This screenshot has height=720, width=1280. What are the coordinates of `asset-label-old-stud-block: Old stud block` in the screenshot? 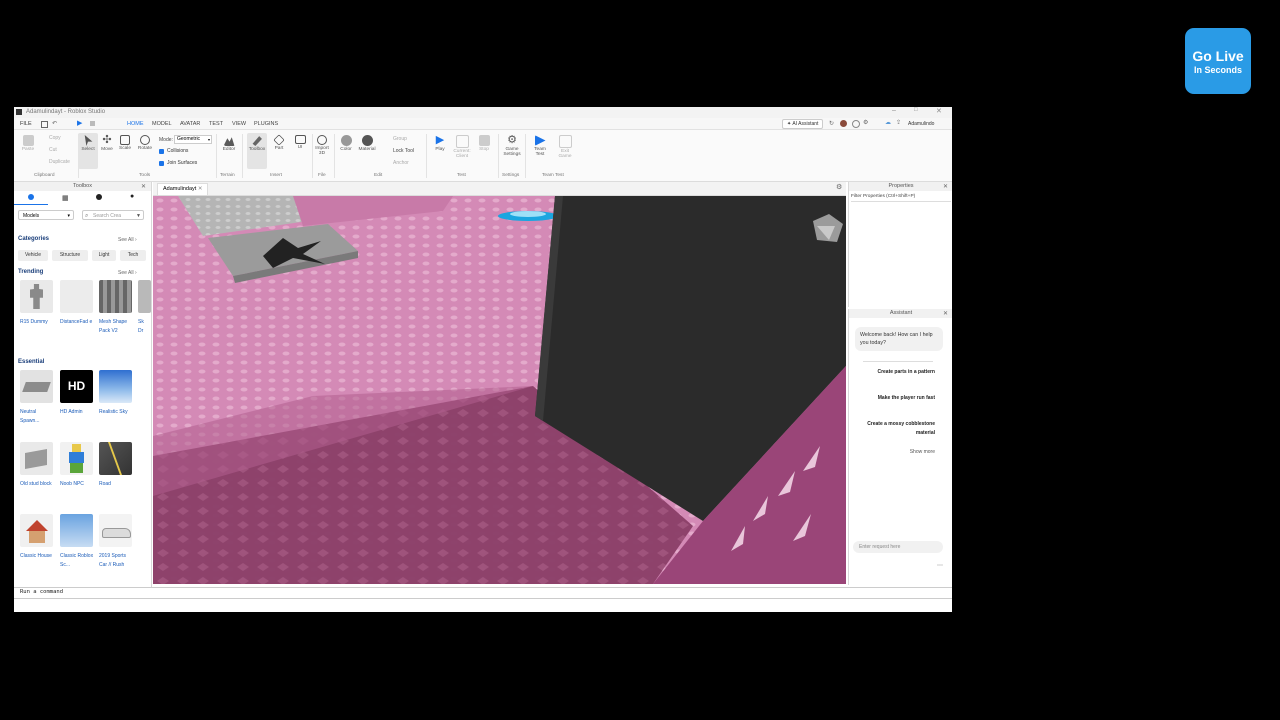 It's located at (38, 484).